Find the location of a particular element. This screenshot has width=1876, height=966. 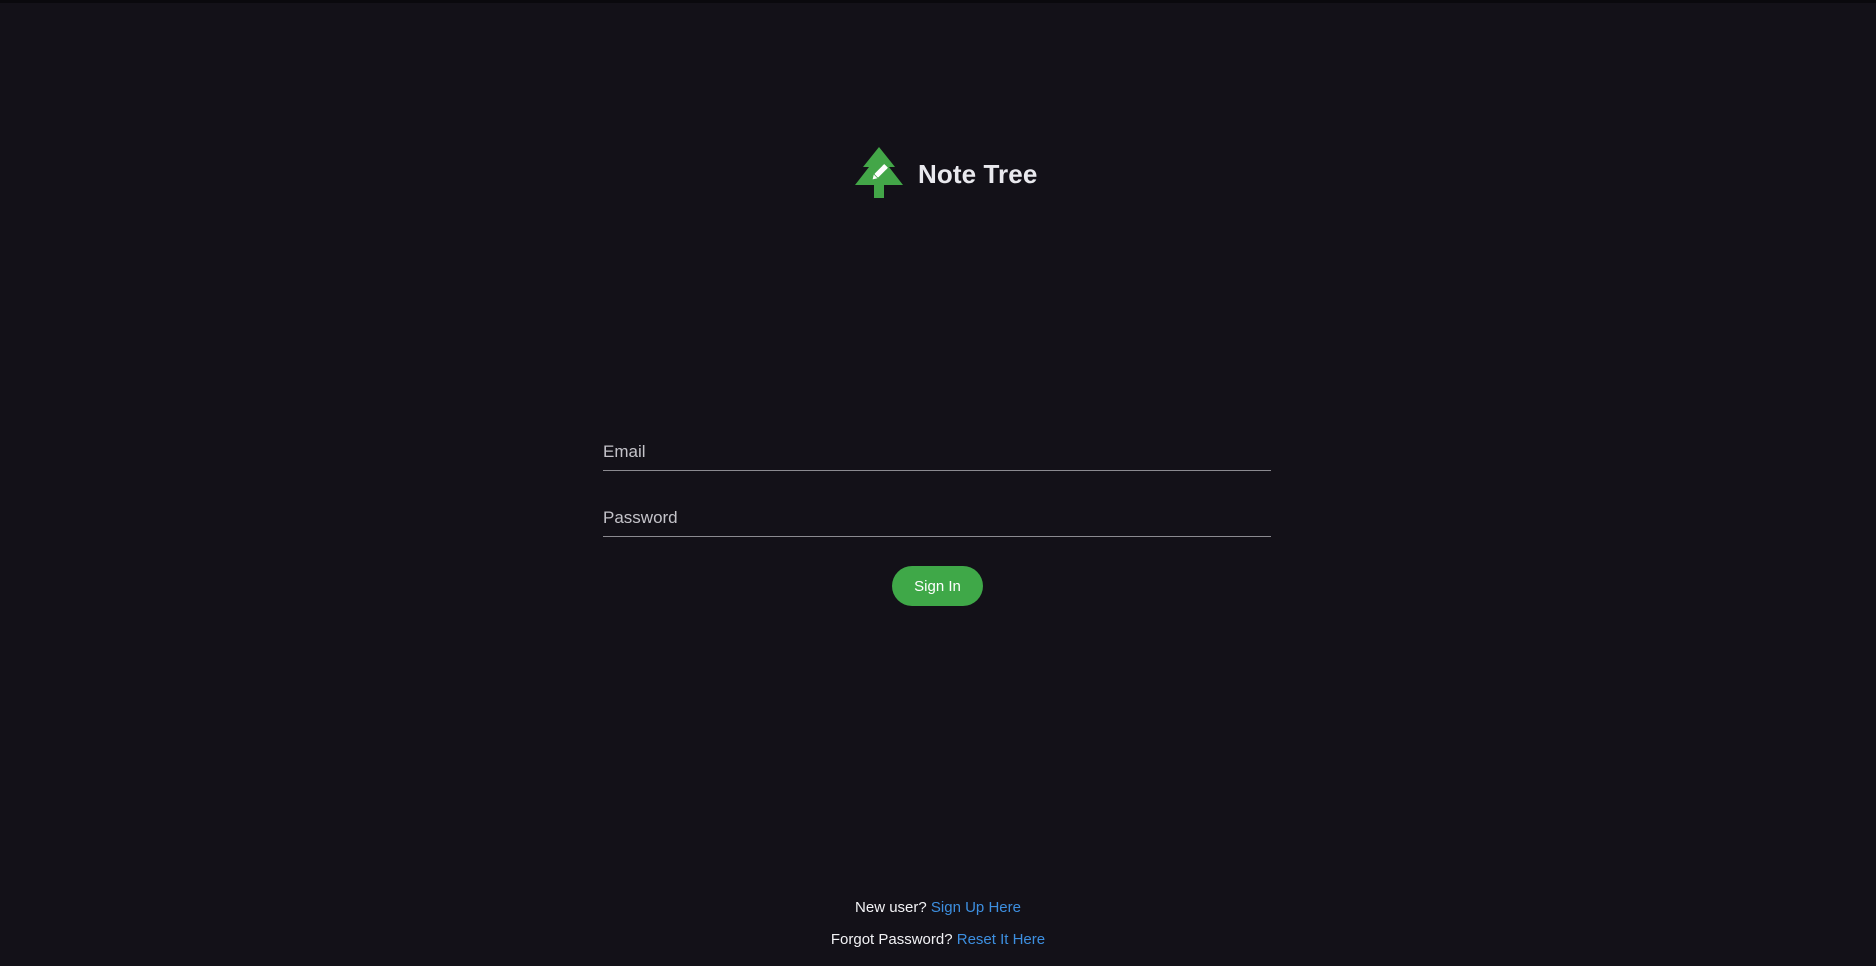

signup-prompt-line: New user? Sign Up Here is located at coordinates (938, 907).